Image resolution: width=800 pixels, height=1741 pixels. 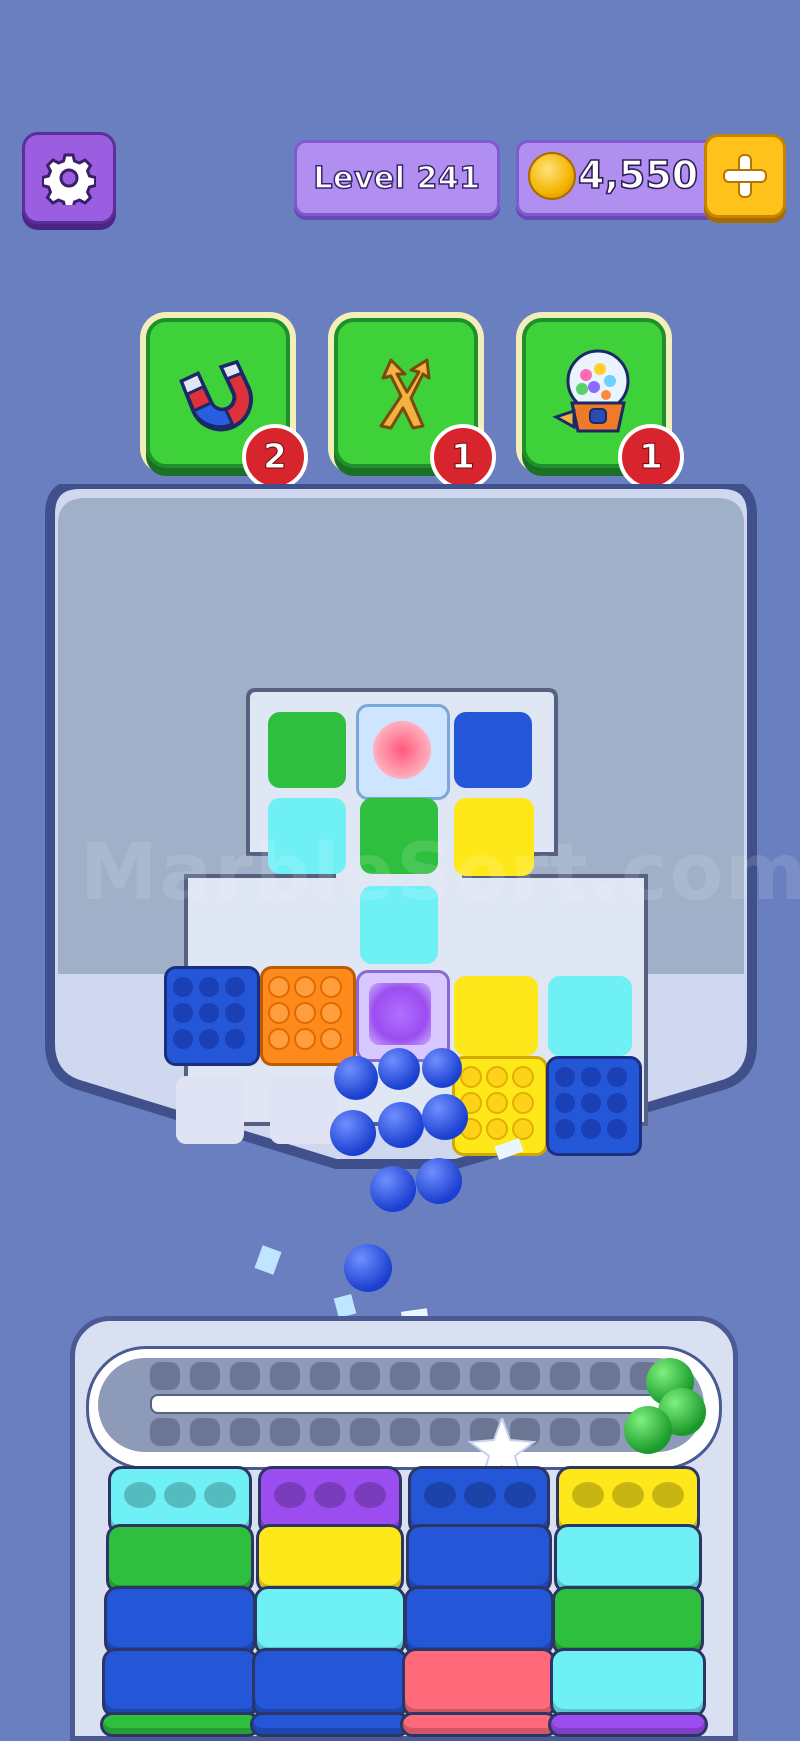 I want to click on falling-marble, so click(x=368, y=1268).